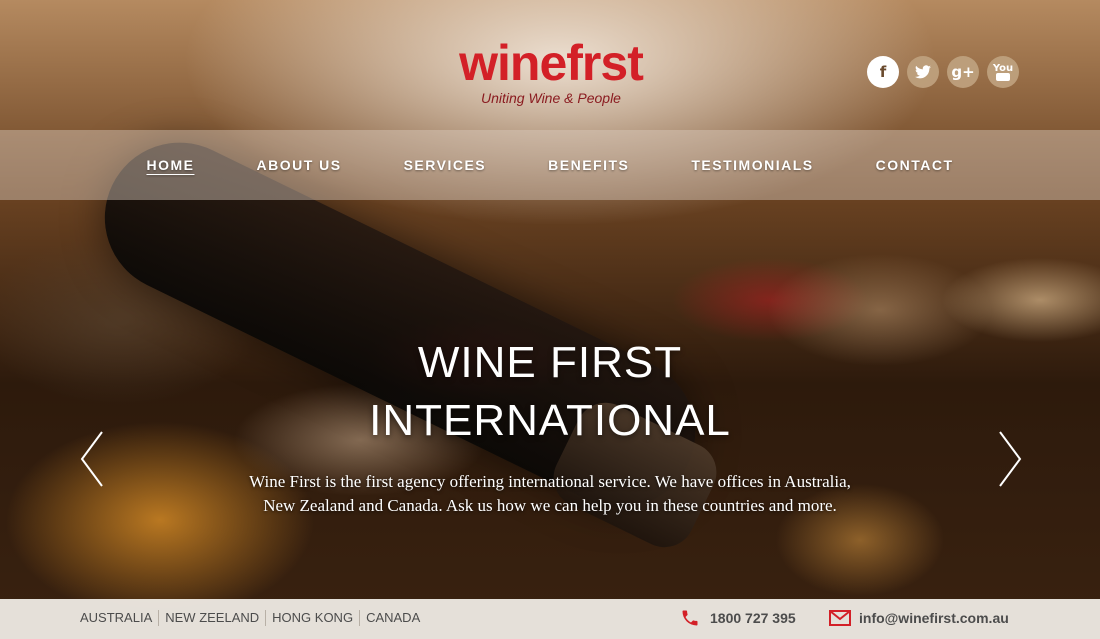  Describe the element at coordinates (883, 72) in the screenshot. I see `facebook-icon: f` at that location.